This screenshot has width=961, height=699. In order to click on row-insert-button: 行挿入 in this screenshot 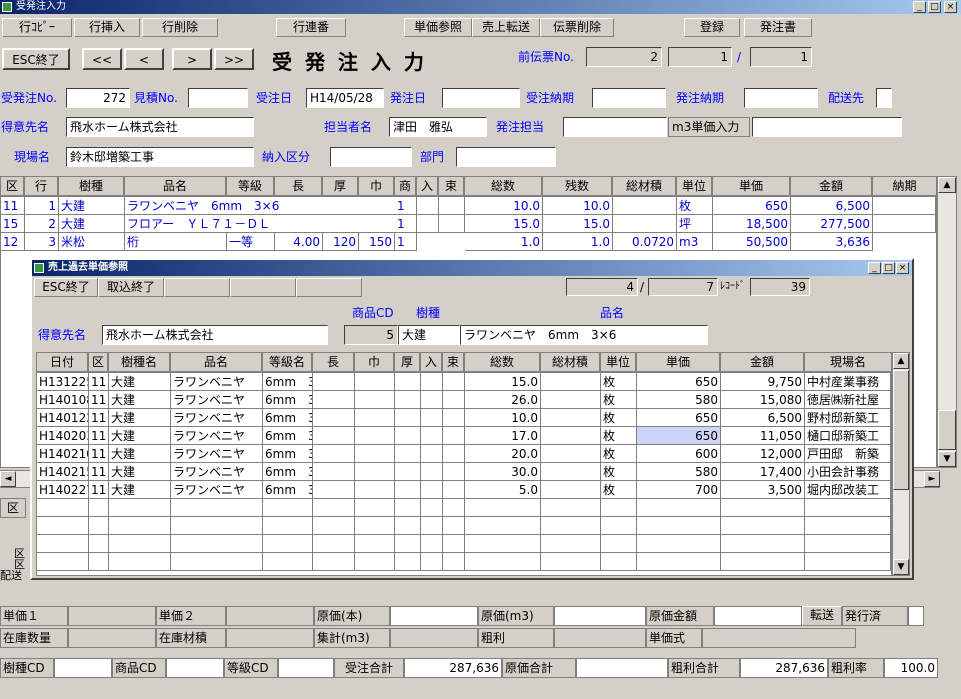, I will do `click(107, 27)`.